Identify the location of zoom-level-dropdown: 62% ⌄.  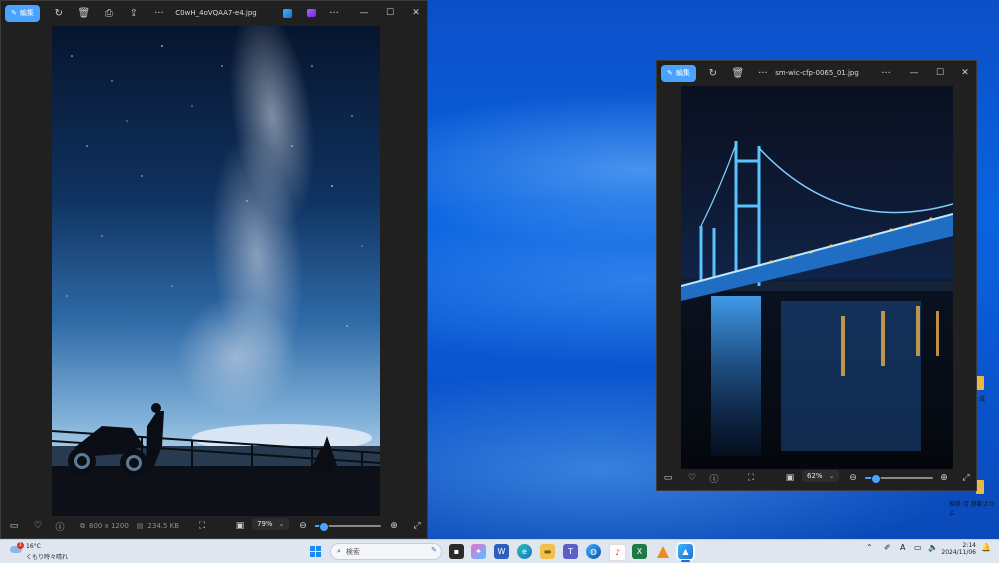
(821, 476).